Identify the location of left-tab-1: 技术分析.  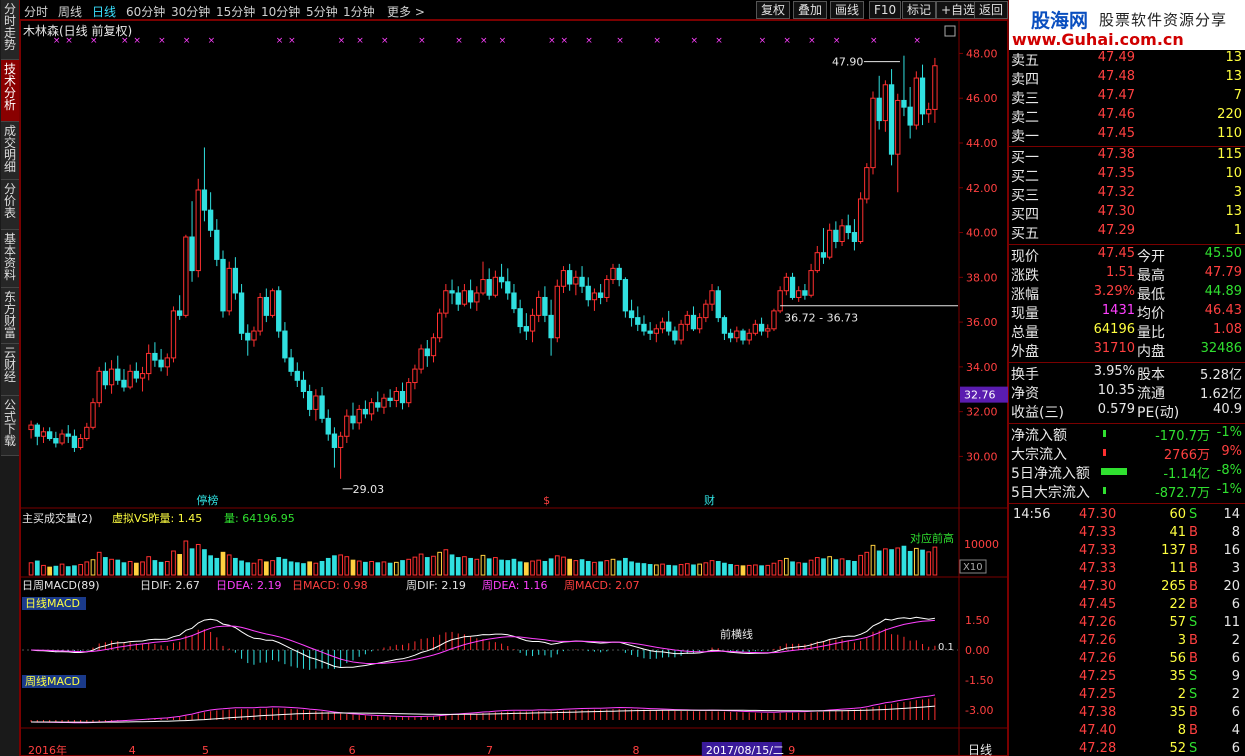
(10, 91).